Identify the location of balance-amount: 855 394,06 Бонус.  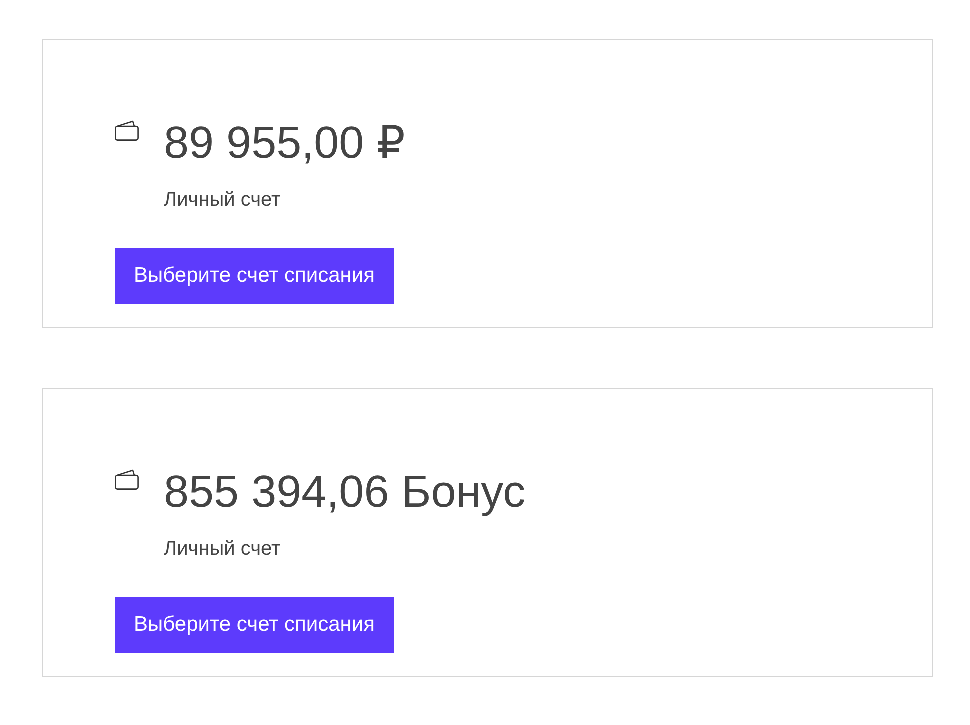
(345, 492).